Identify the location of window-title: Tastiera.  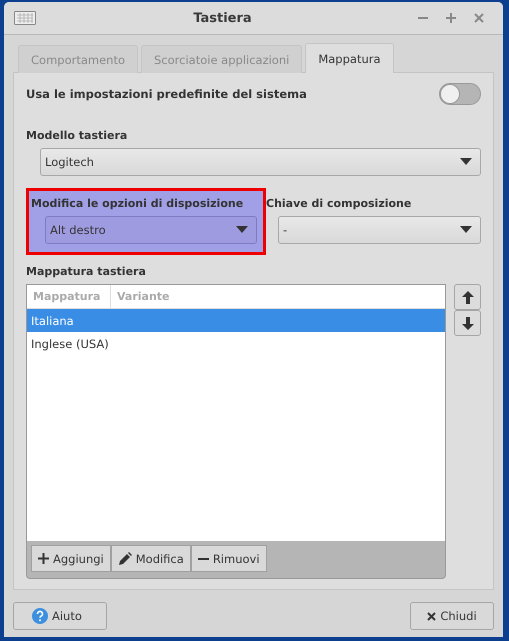
(222, 18).